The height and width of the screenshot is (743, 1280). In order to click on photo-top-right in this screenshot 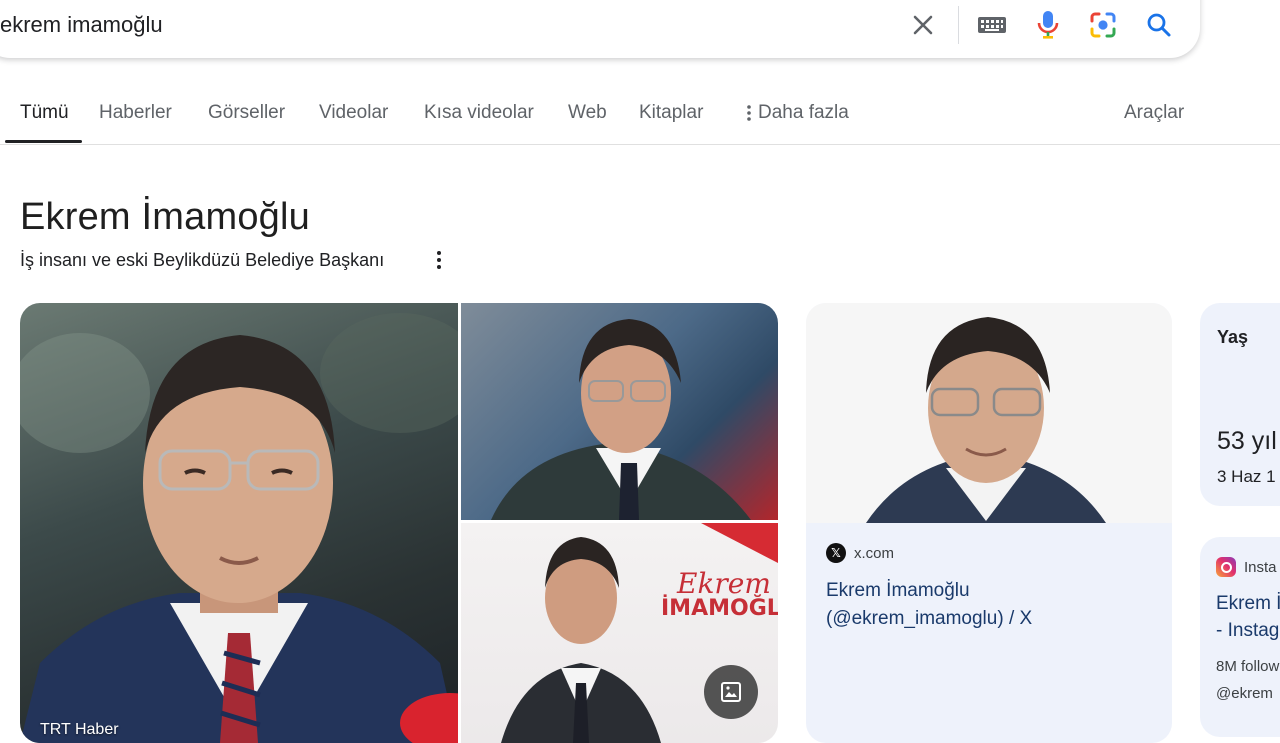, I will do `click(619, 411)`.